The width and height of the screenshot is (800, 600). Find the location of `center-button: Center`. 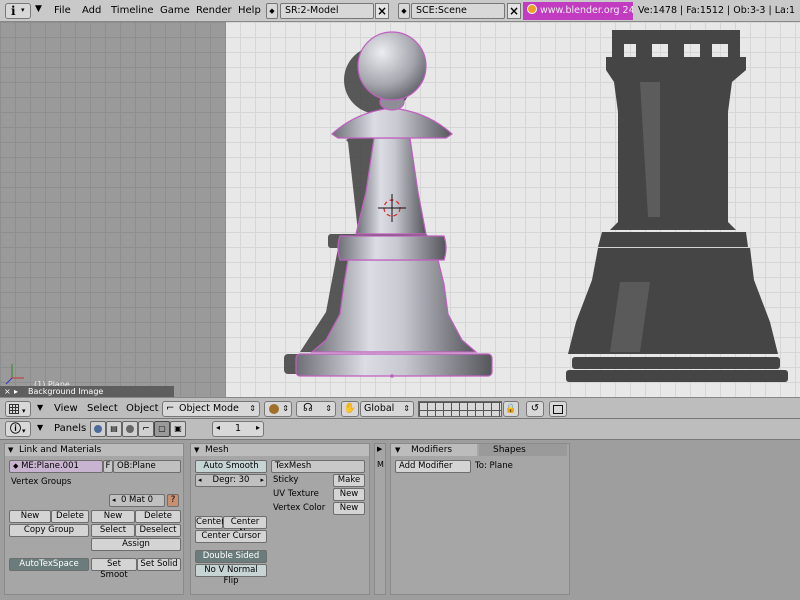

center-button: Center is located at coordinates (210, 522).